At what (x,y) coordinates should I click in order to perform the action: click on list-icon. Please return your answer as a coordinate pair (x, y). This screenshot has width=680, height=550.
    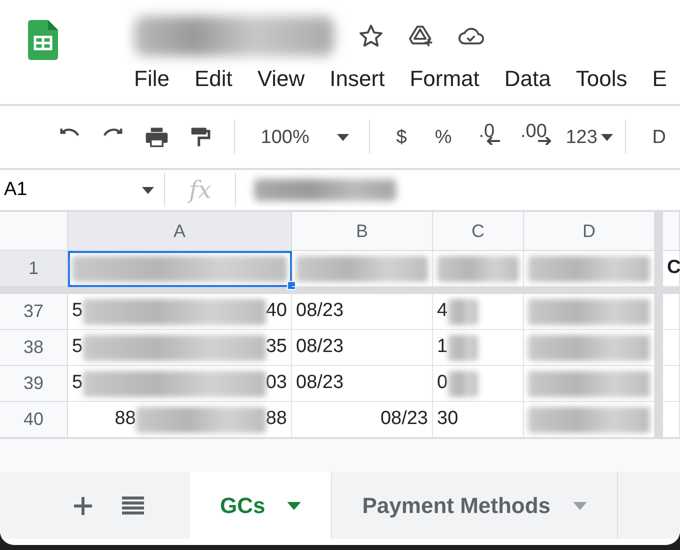
    Looking at the image, I should click on (133, 506).